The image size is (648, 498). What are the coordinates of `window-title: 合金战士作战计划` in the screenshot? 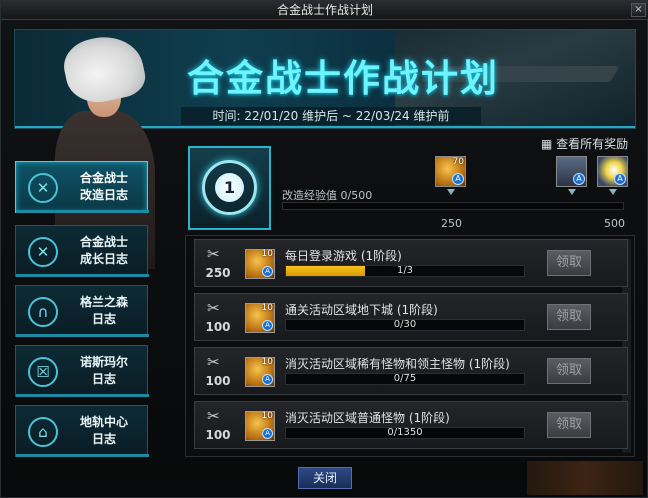 It's located at (324, 10).